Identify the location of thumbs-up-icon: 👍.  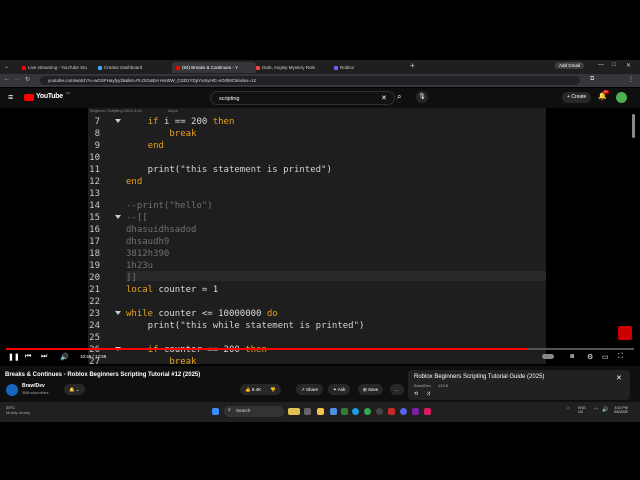
(248, 389).